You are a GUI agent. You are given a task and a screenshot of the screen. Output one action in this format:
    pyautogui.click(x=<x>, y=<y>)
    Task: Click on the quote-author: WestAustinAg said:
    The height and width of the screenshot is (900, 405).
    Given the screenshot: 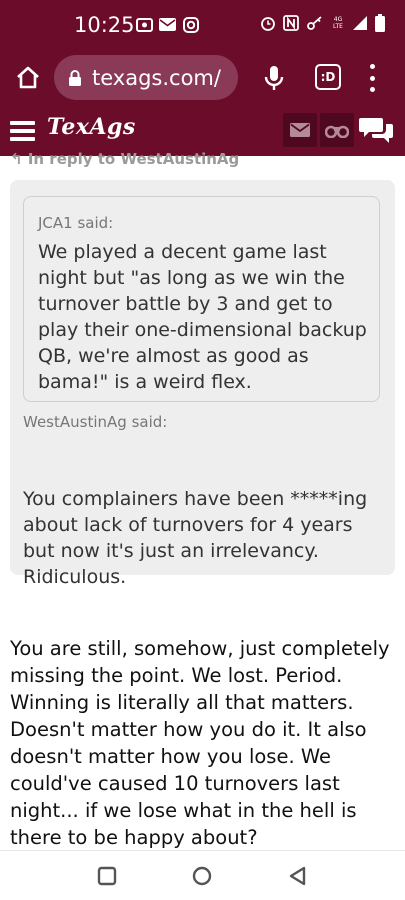 What is the action you would take?
    pyautogui.click(x=95, y=422)
    